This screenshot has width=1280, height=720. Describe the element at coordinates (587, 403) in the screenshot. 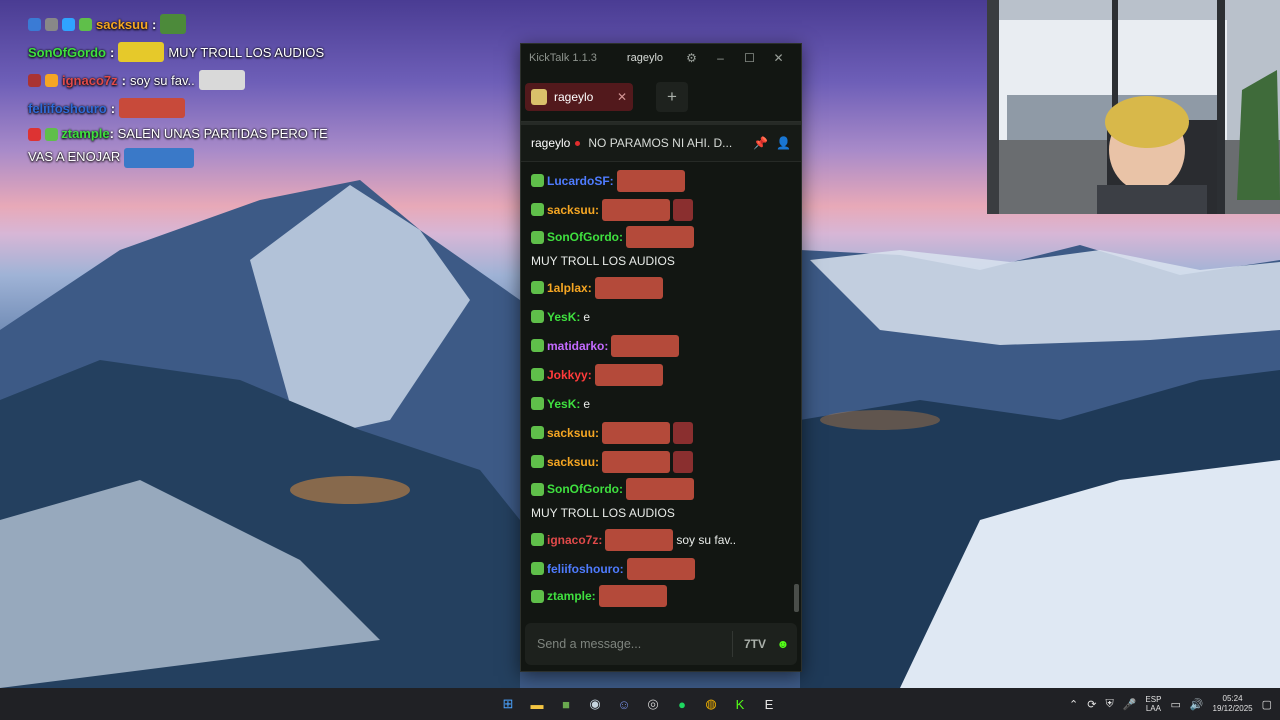

I see `chat-text: e` at that location.